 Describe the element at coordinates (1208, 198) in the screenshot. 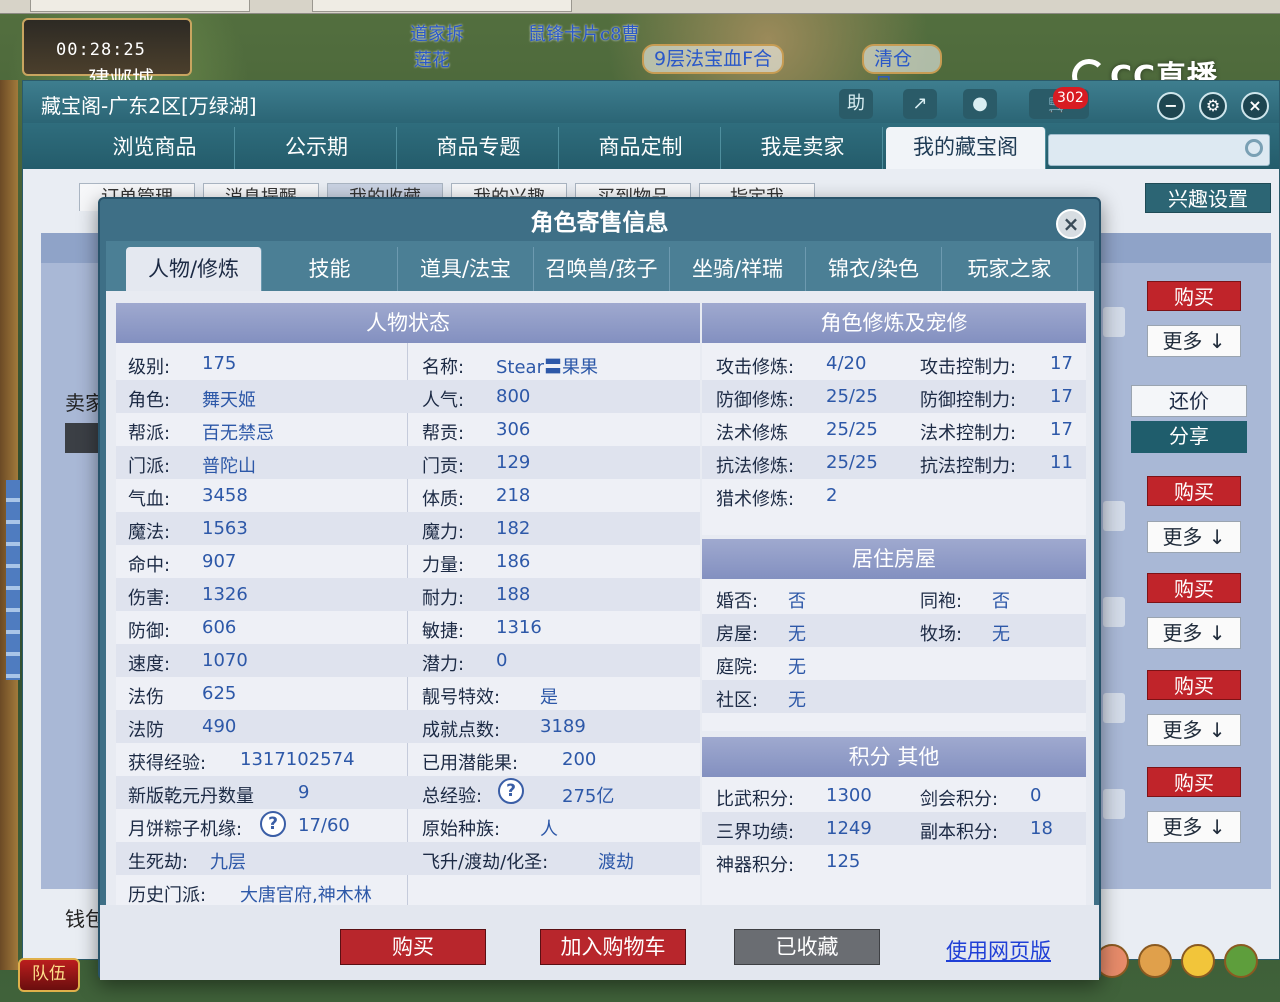

I see `interest-settings-button: 兴趣设置` at that location.